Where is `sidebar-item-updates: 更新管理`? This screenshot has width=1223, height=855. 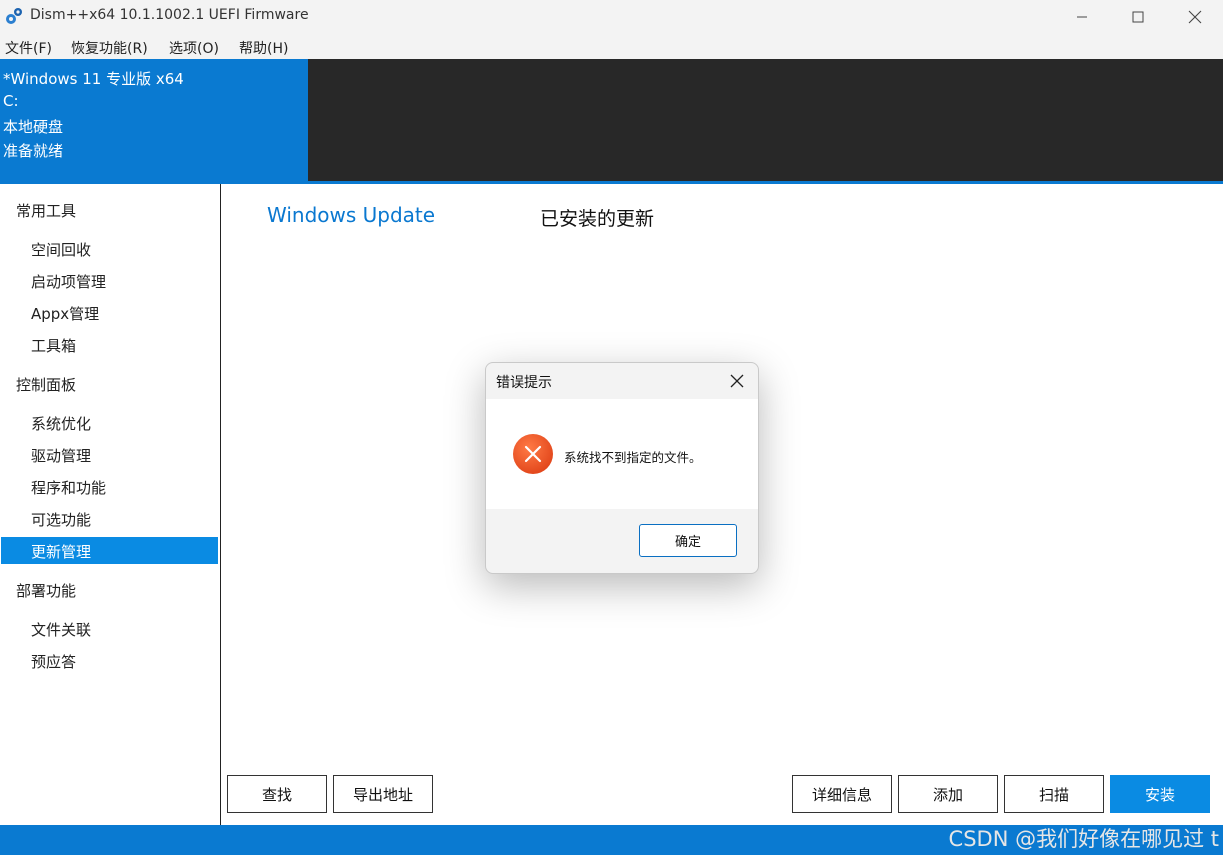
sidebar-item-updates: 更新管理 is located at coordinates (61, 551).